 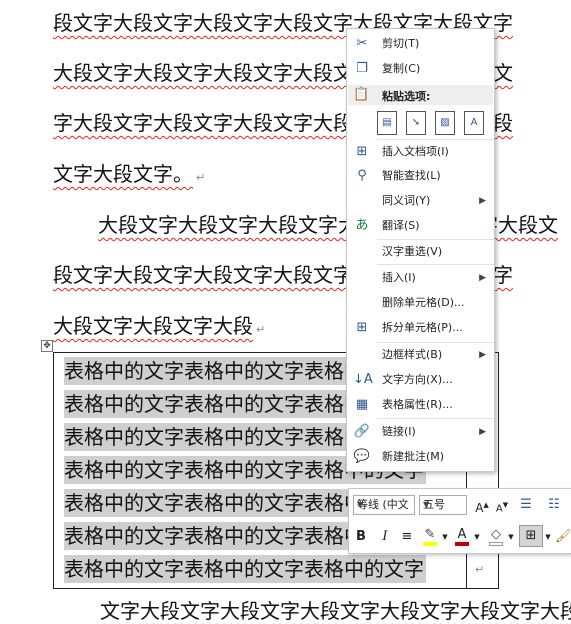 I want to click on bold-button: B, so click(x=361, y=537).